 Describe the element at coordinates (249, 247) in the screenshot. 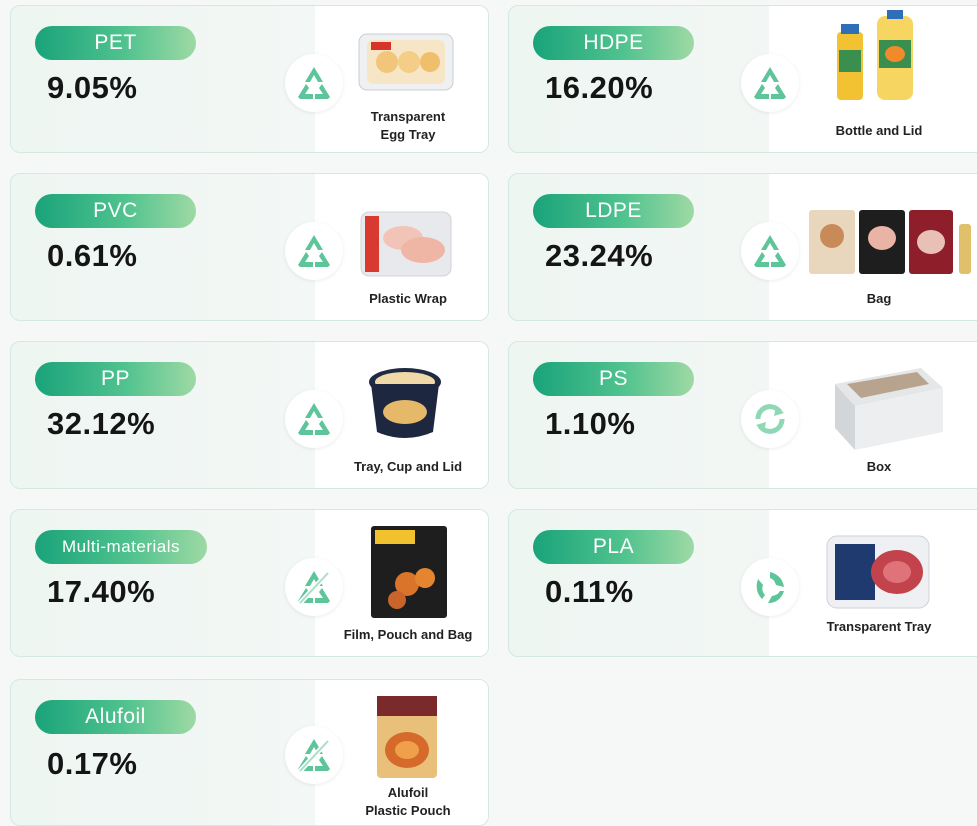

I see `material-card-pvc: PVC 0.61% Plastic Wrap` at that location.